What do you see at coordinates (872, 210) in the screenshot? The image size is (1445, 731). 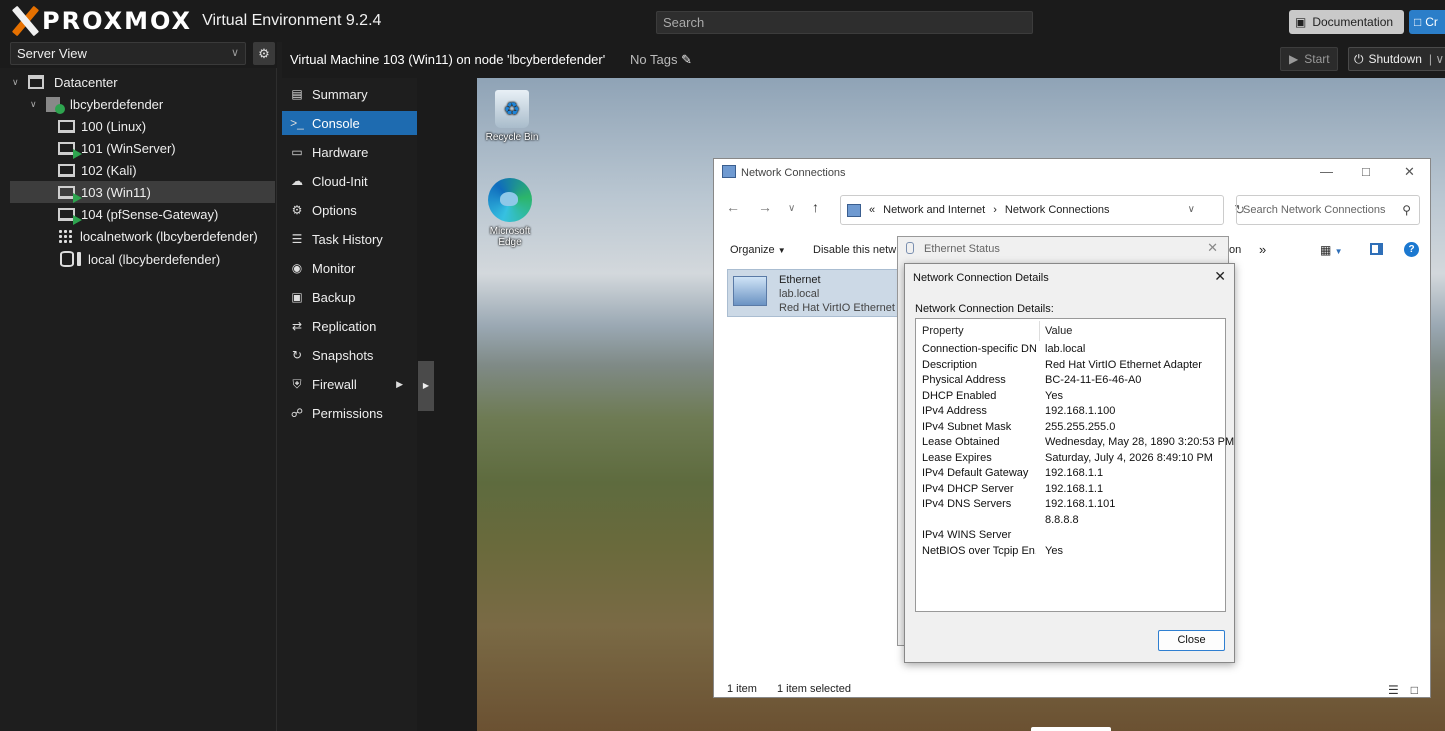 I see `breadcrumb-overflow: «` at bounding box center [872, 210].